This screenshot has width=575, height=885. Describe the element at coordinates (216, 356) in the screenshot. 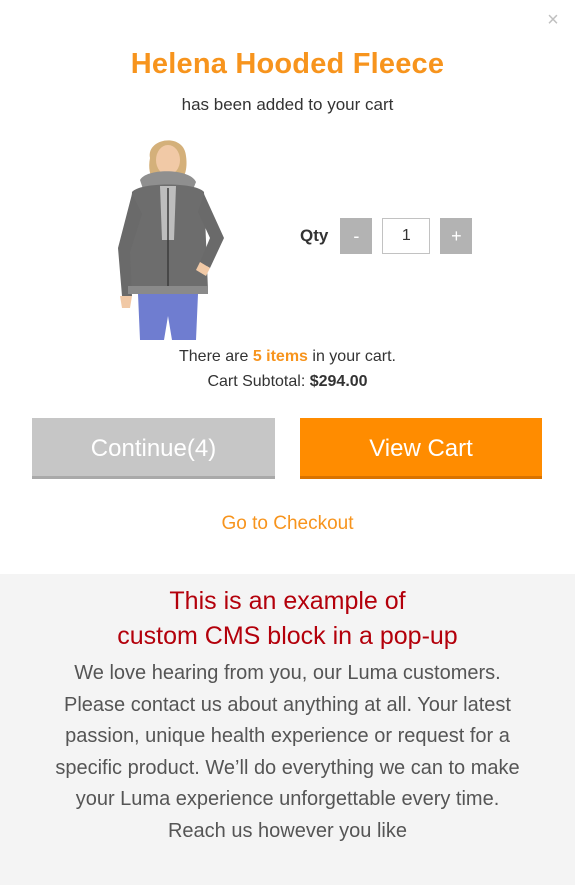

I see `cart-items-prefix: There are` at that location.